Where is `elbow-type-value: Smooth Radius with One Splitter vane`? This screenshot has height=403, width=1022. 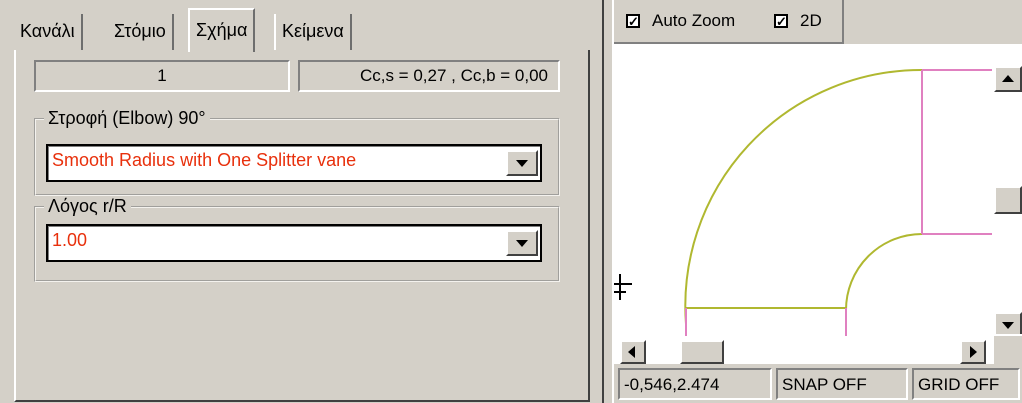 elbow-type-value: Smooth Radius with One Splitter vane is located at coordinates (204, 160).